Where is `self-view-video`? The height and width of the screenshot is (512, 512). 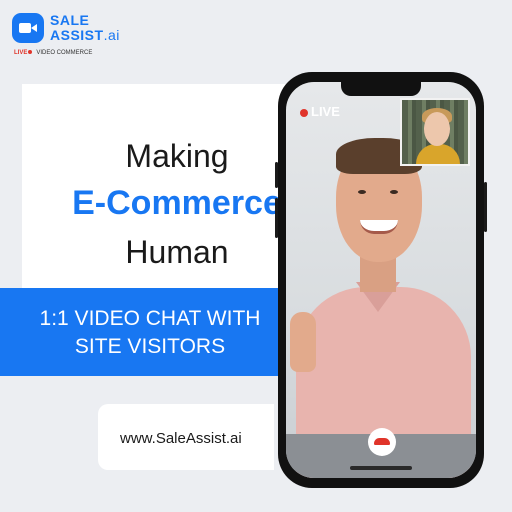 self-view-video is located at coordinates (435, 132).